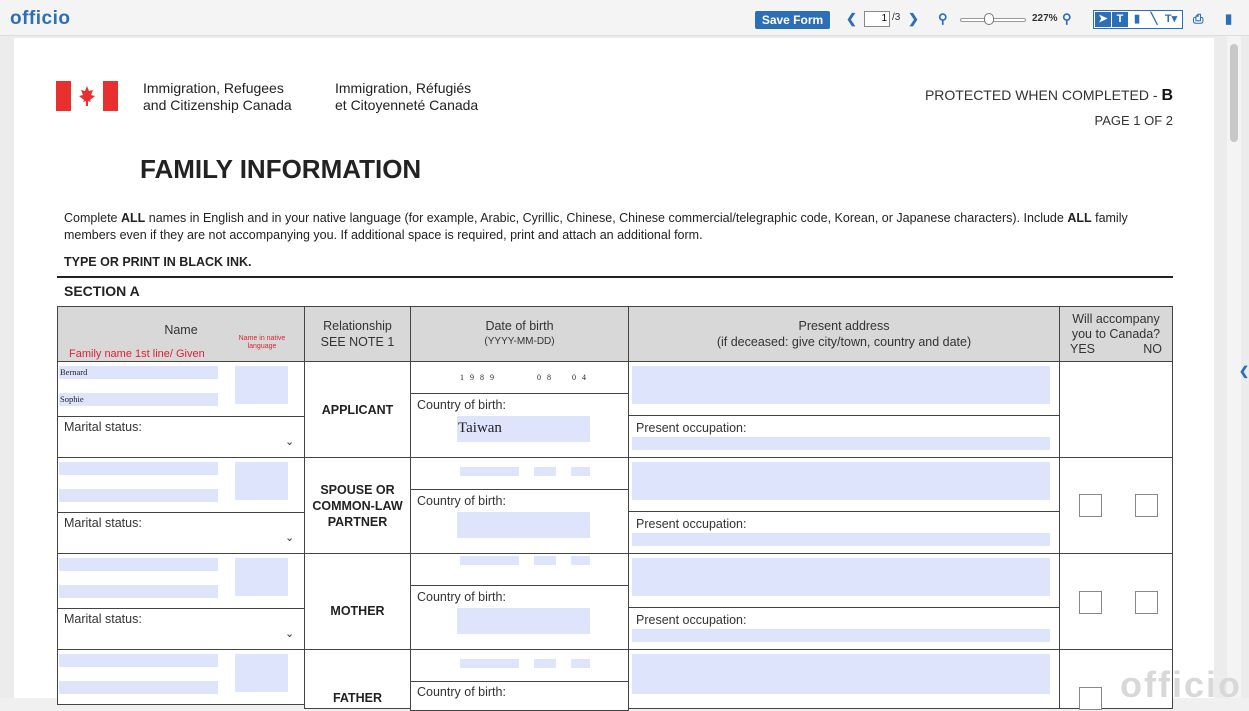  What do you see at coordinates (943, 19) in the screenshot?
I see `zoom-out-icon: ⚲` at bounding box center [943, 19].